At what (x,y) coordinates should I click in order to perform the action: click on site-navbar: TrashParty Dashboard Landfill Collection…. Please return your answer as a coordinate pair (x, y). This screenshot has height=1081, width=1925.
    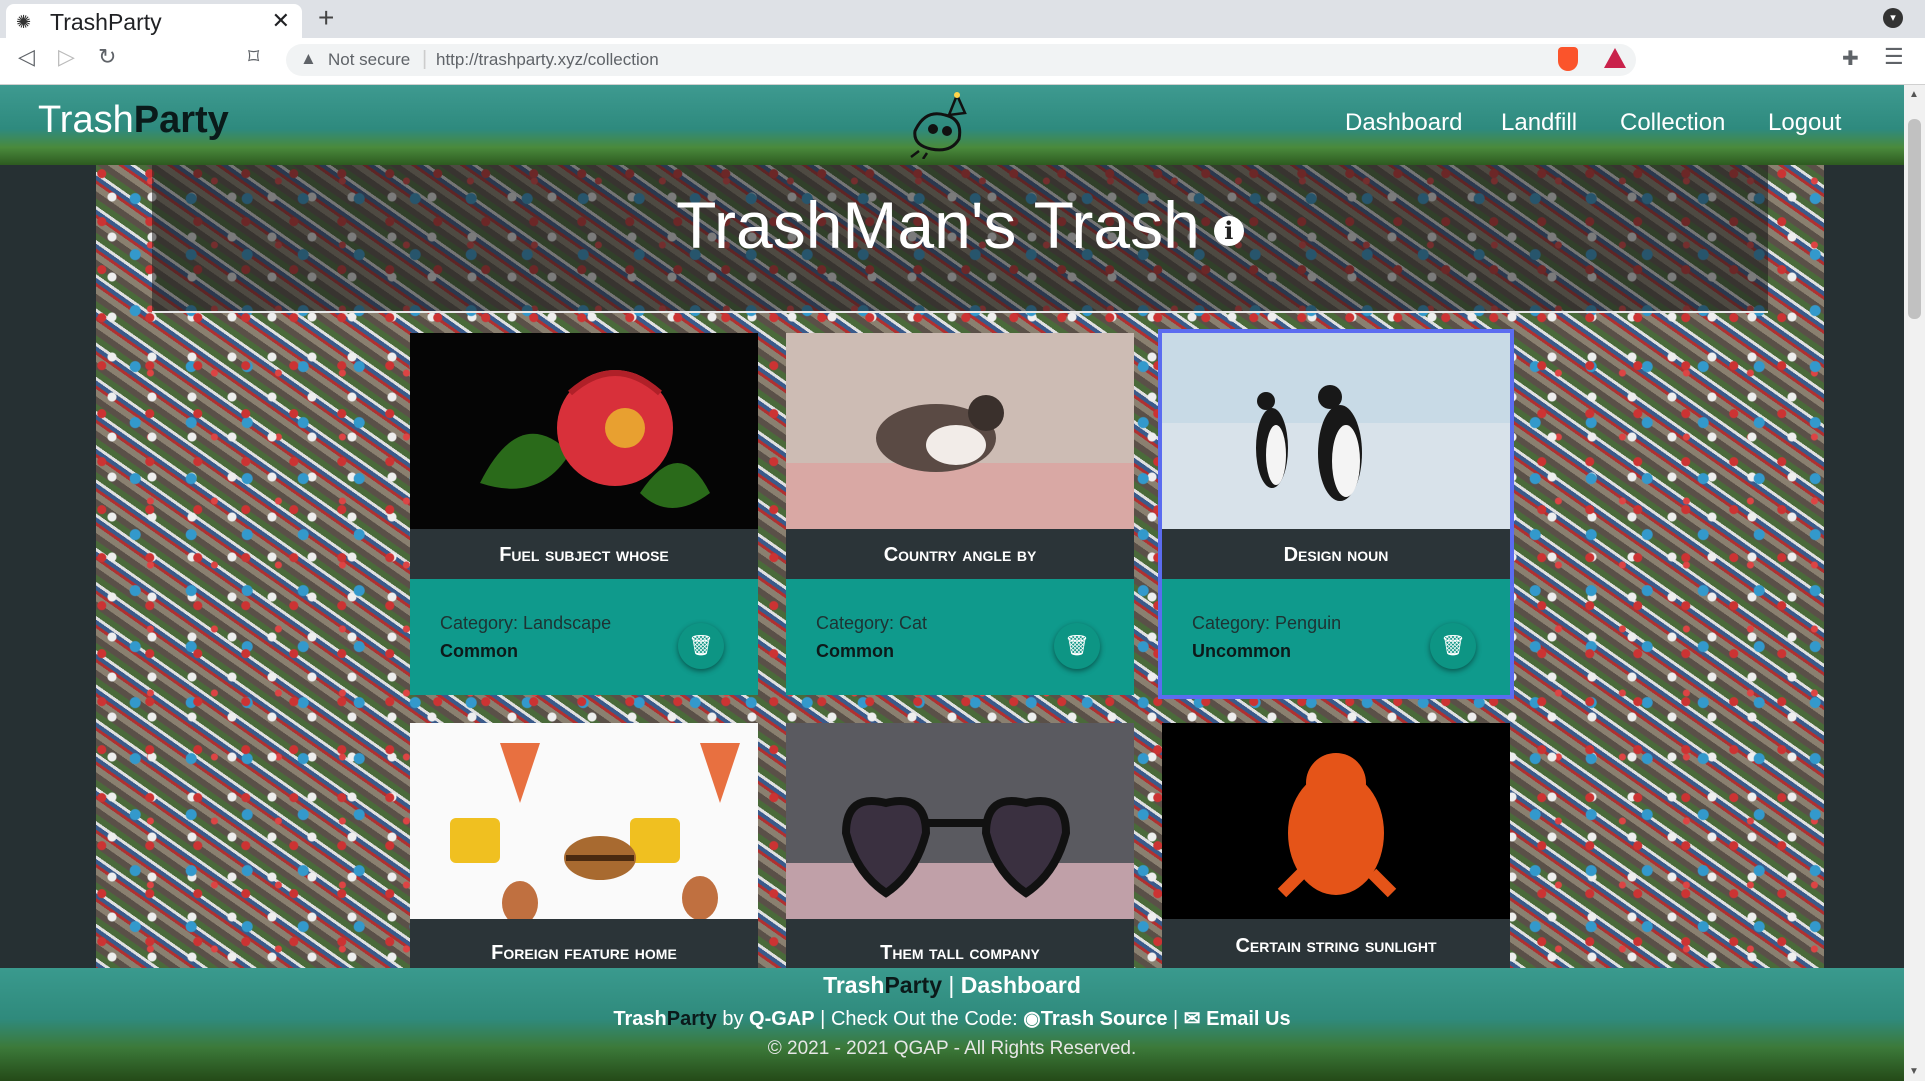
    Looking at the image, I should click on (952, 125).